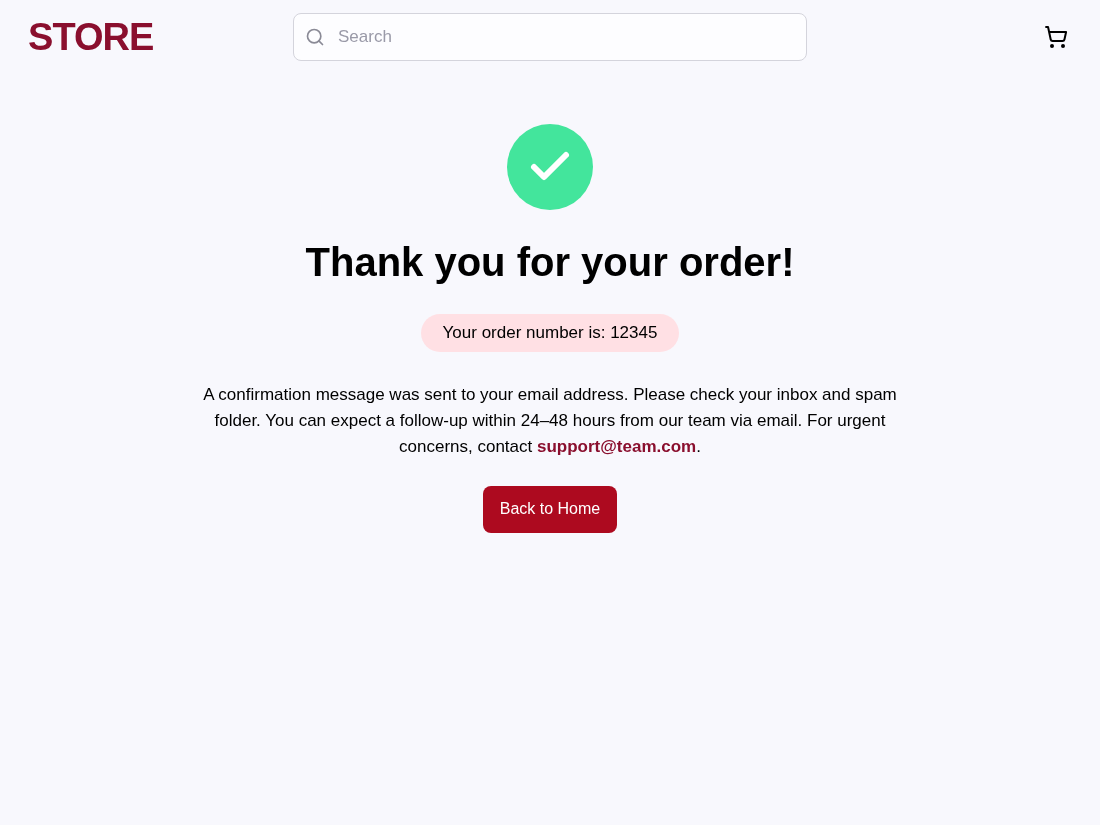 This screenshot has height=825, width=1100. What do you see at coordinates (617, 446) in the screenshot?
I see `support-email-link: support@team.com` at bounding box center [617, 446].